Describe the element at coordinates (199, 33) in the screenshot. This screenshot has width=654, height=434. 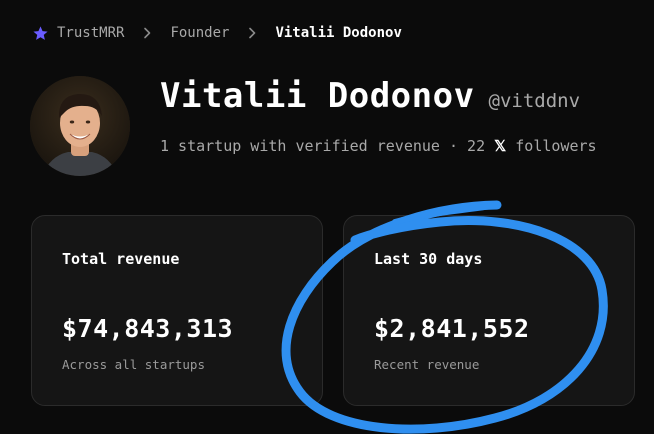
I see `breadcrumb-founder-link: Founder` at that location.